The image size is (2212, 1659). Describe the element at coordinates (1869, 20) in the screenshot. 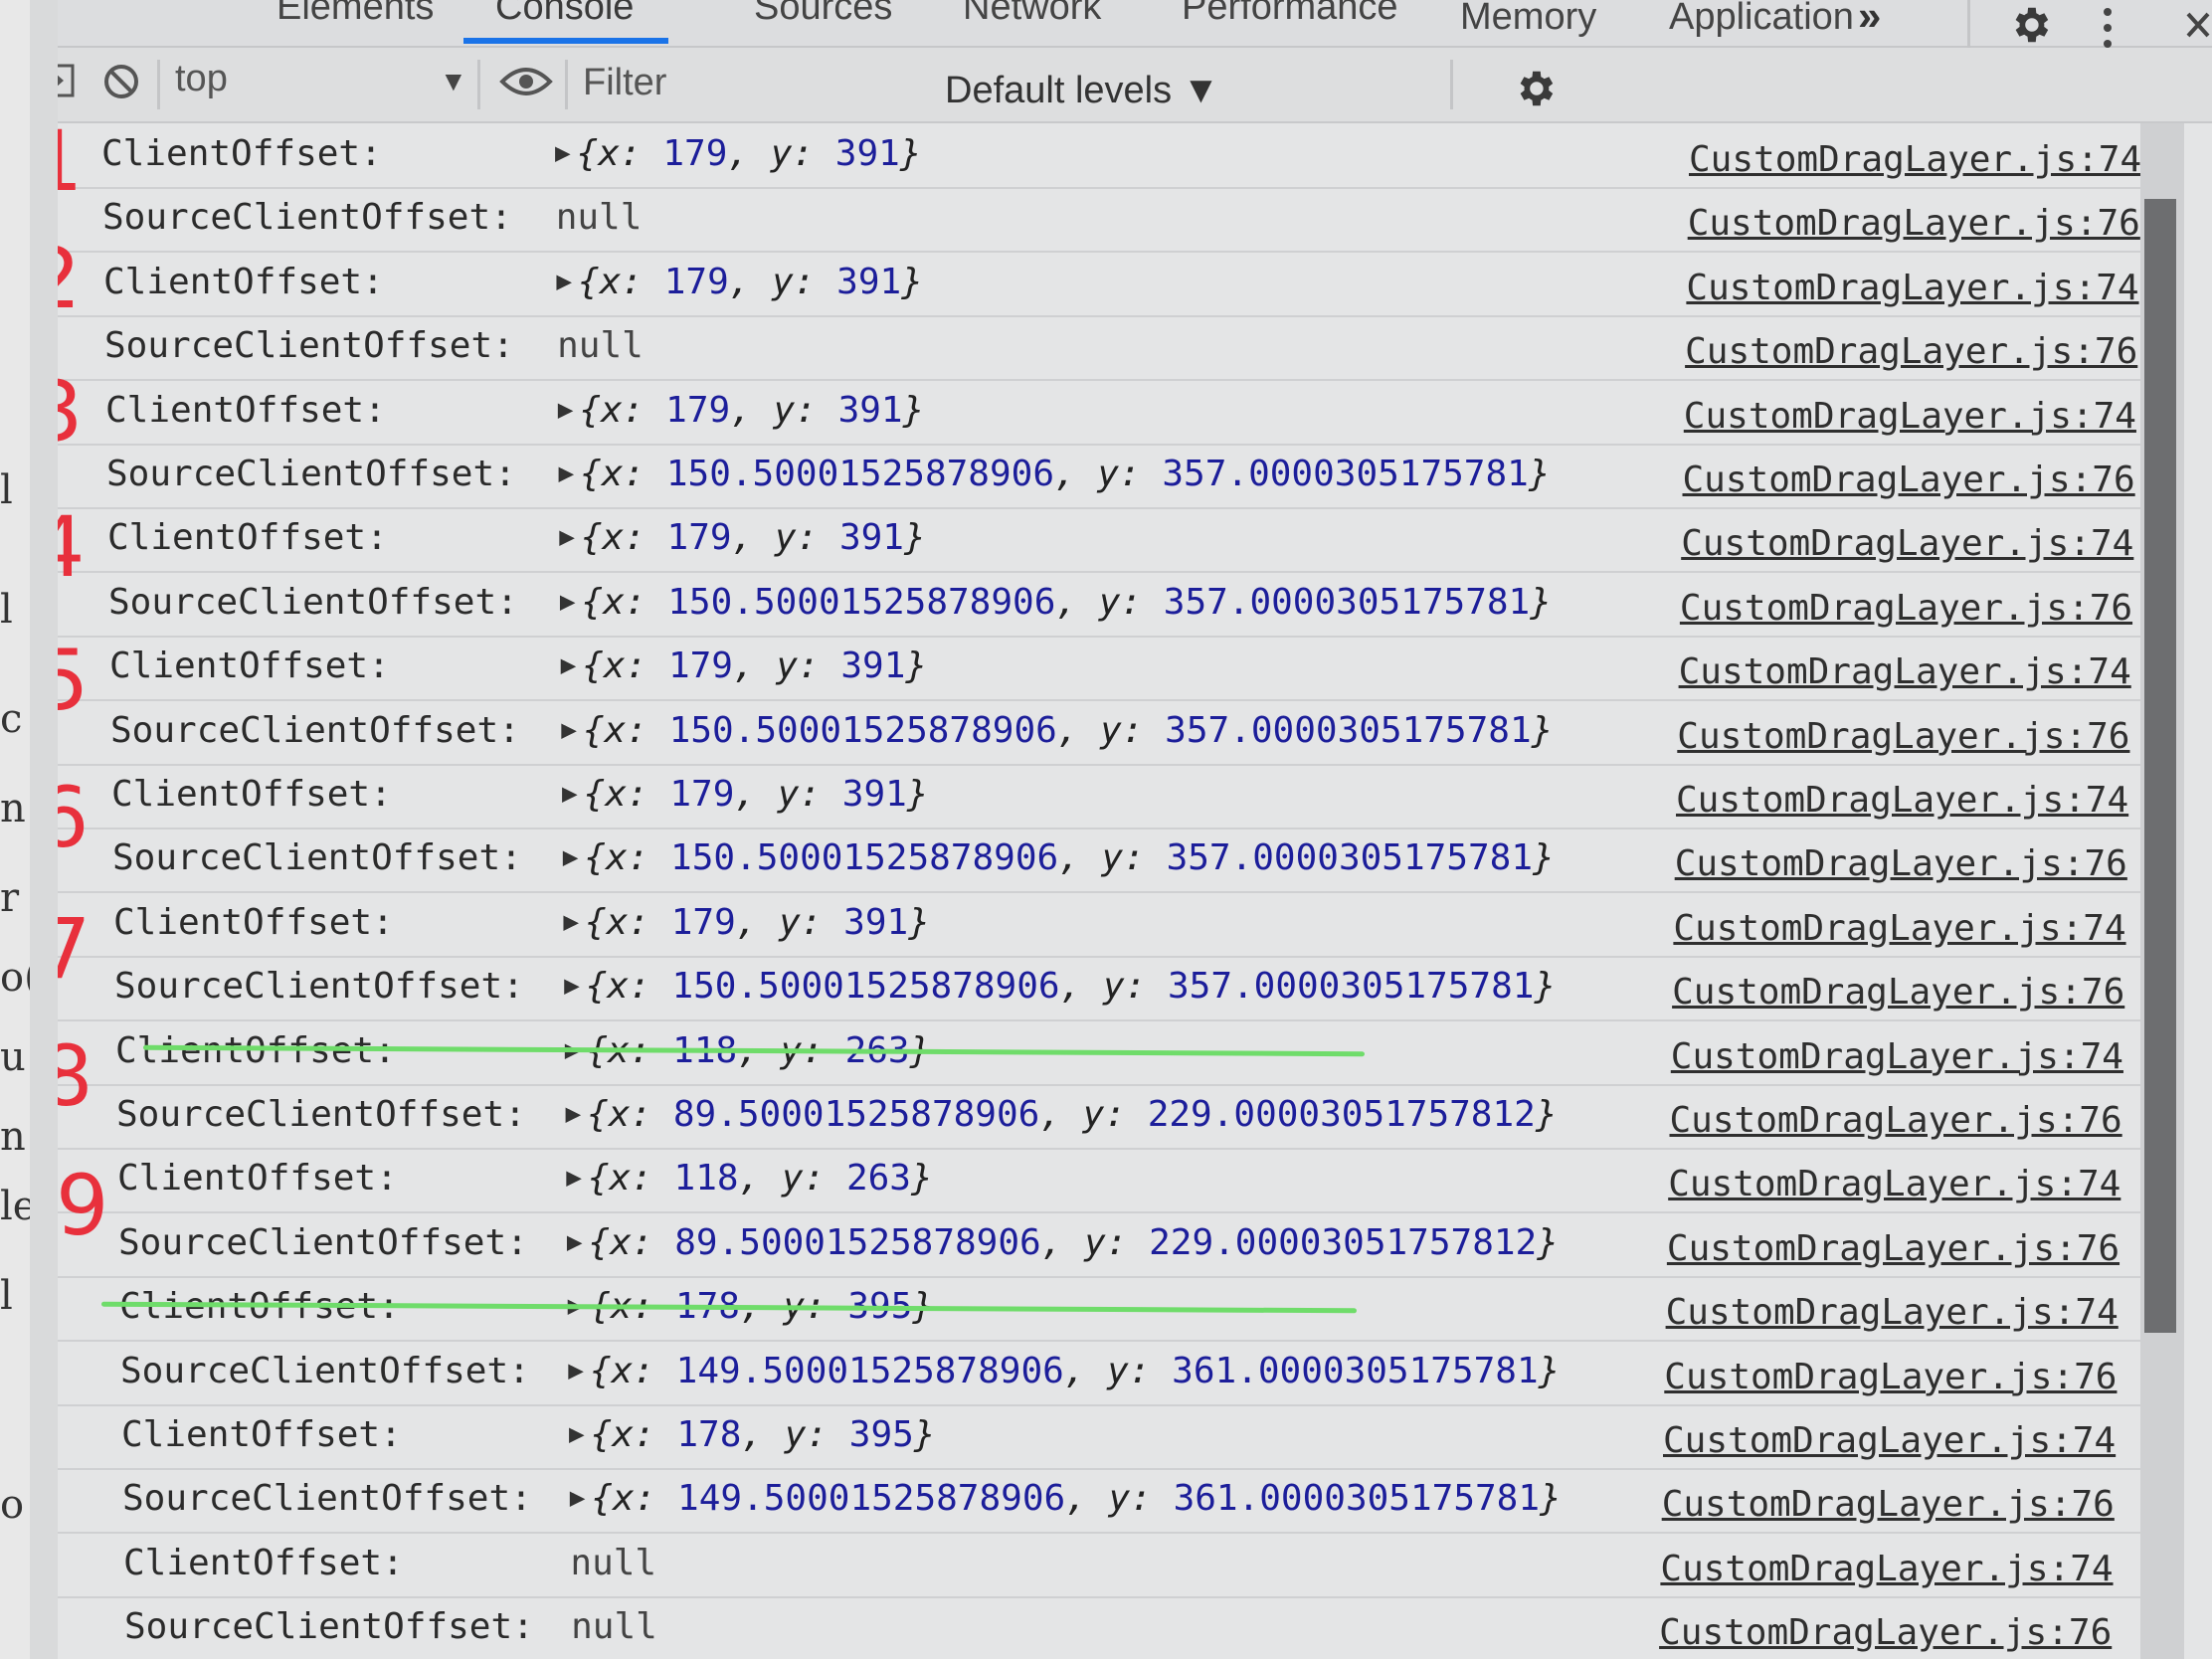

I see `tabs-overflow-button: »` at that location.